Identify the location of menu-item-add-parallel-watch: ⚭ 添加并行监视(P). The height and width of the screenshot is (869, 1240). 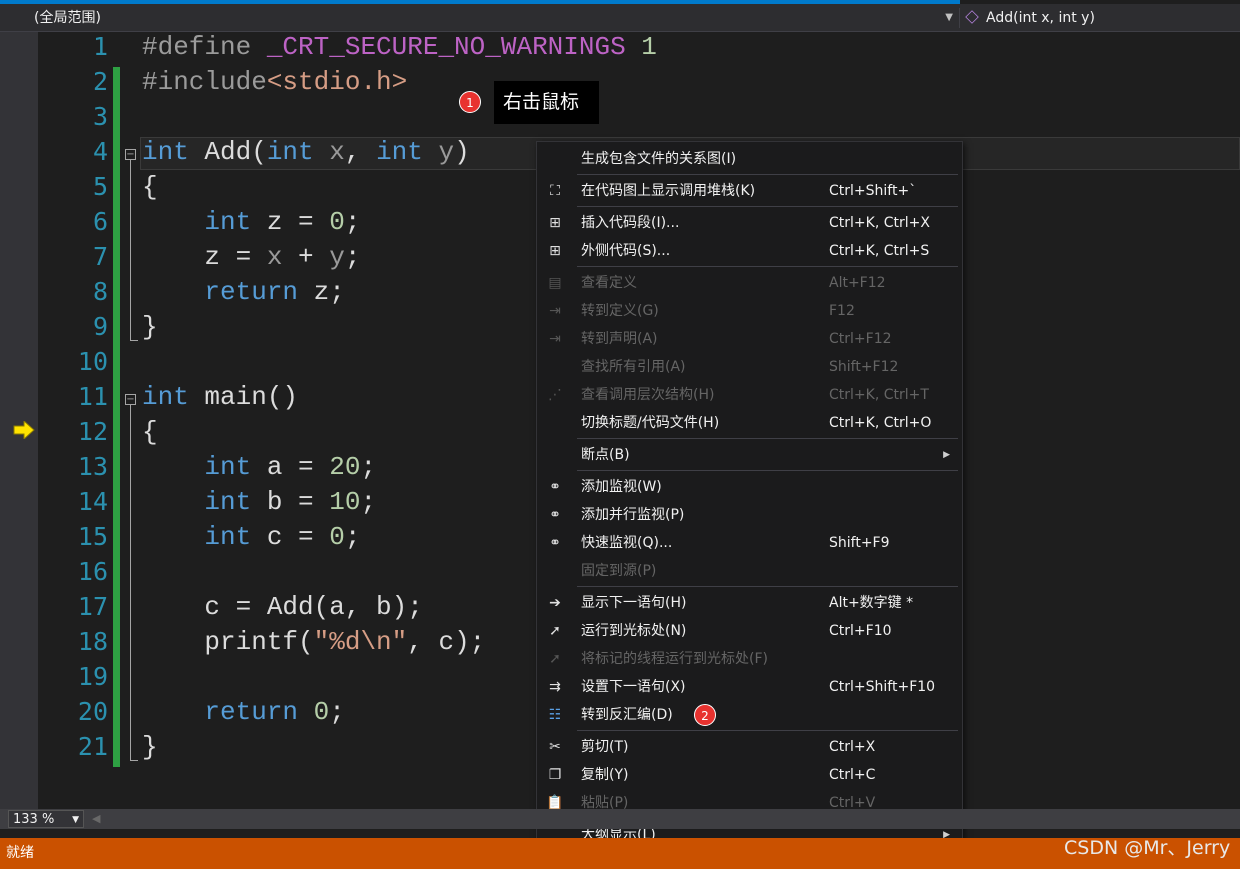
(749, 515).